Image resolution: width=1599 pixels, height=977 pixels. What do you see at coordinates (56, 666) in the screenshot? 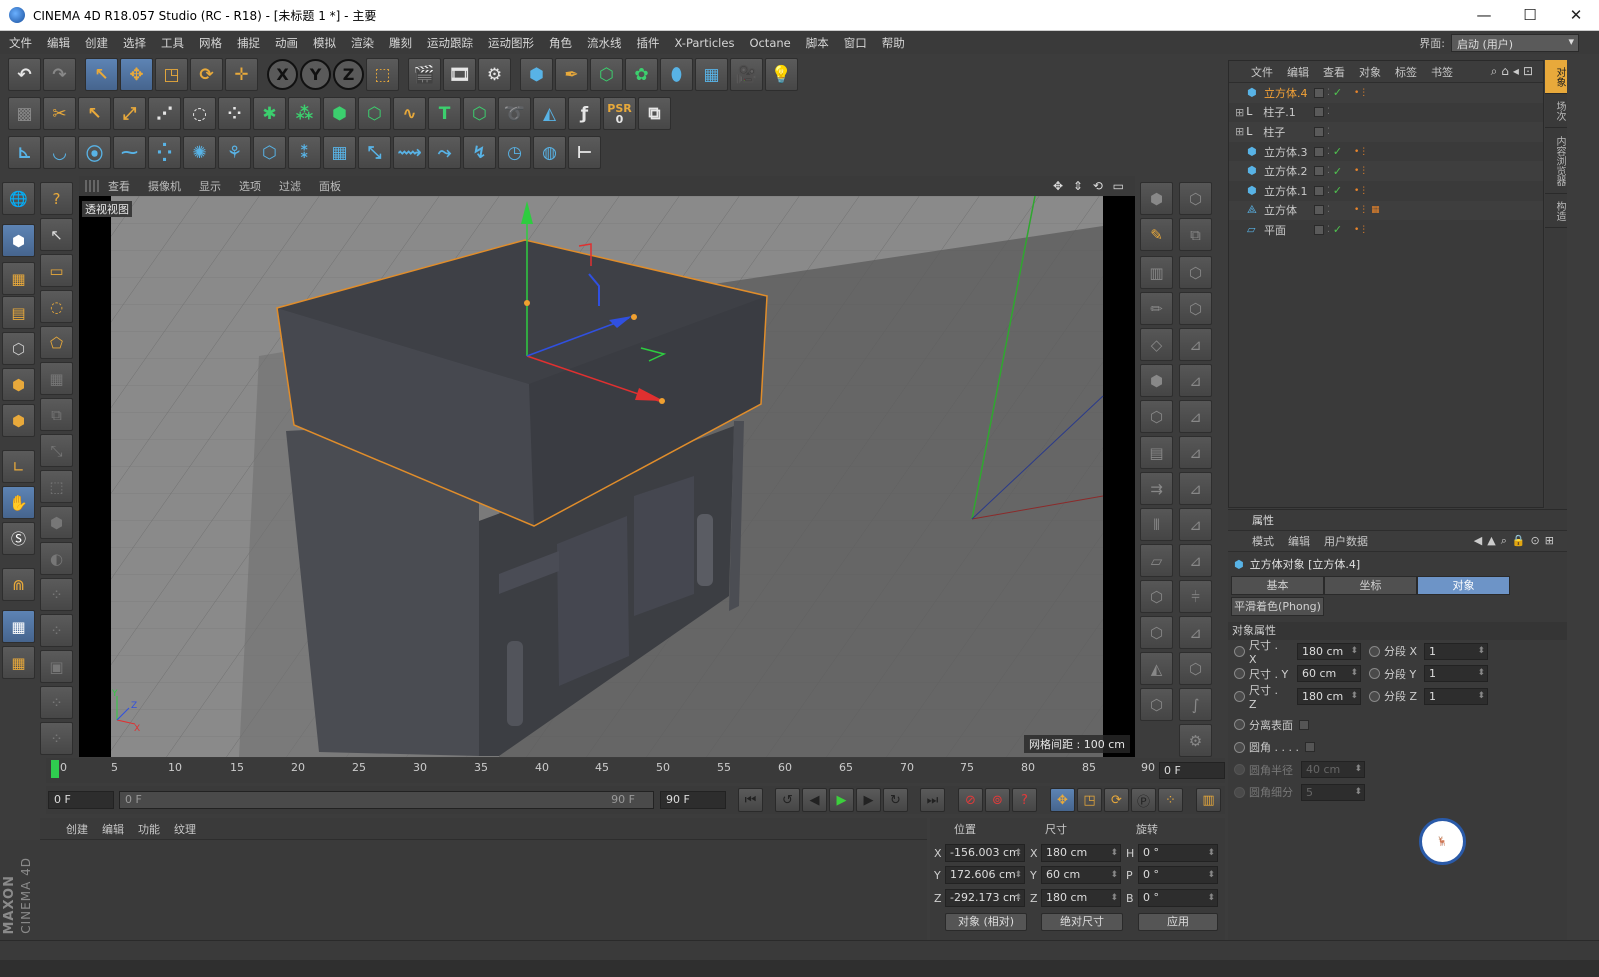
I see `frame-icon: ▣` at bounding box center [56, 666].